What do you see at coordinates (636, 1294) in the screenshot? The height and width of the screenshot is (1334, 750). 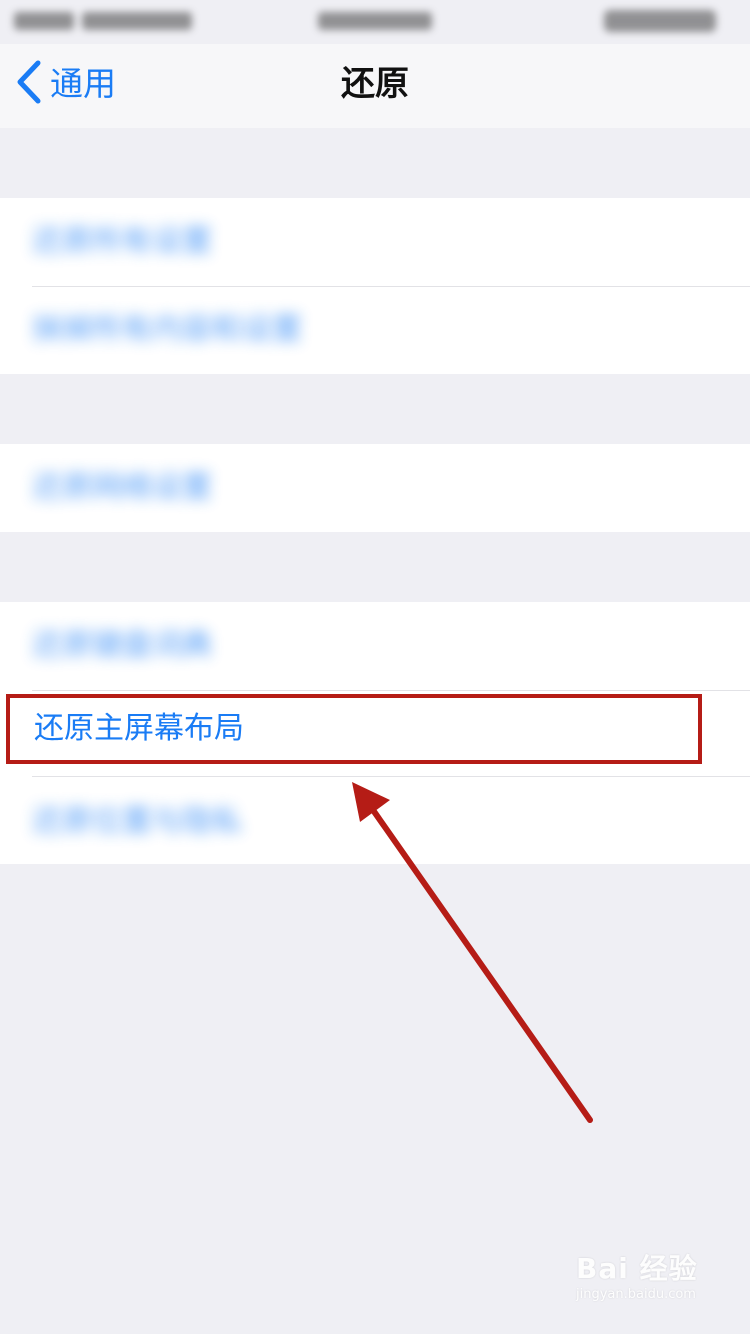 I see `watermark-url: jingyan.baidu.com` at bounding box center [636, 1294].